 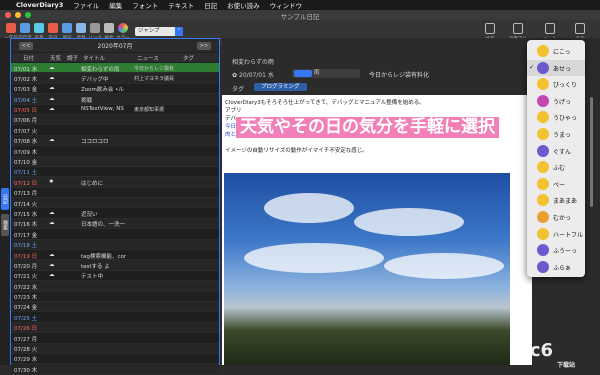 What do you see at coordinates (39, 5) in the screenshot?
I see `menu-app-name: CloverDiary3` at bounding box center [39, 5].